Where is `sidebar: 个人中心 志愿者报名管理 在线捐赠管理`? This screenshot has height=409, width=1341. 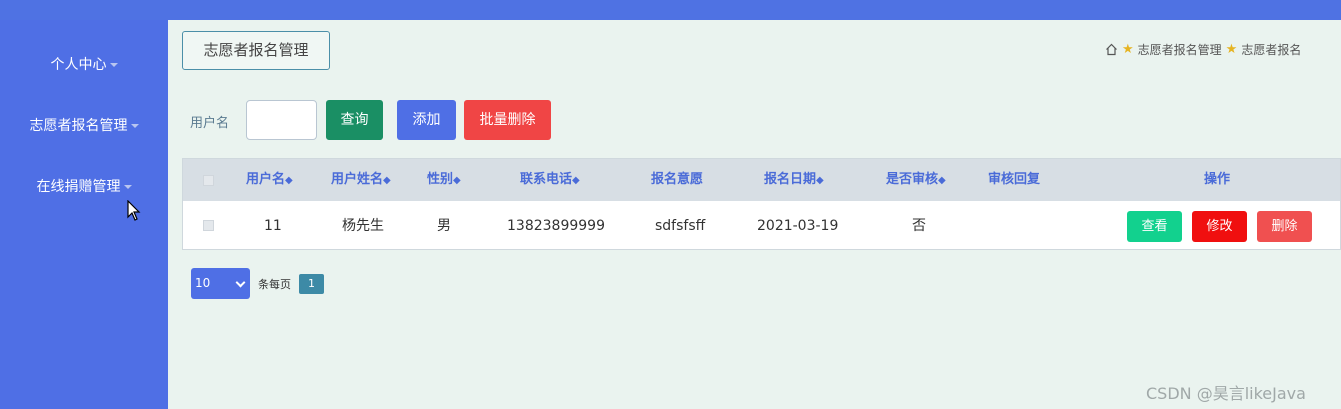
sidebar: 个人中心 志愿者报名管理 在线捐赠管理 is located at coordinates (84, 214).